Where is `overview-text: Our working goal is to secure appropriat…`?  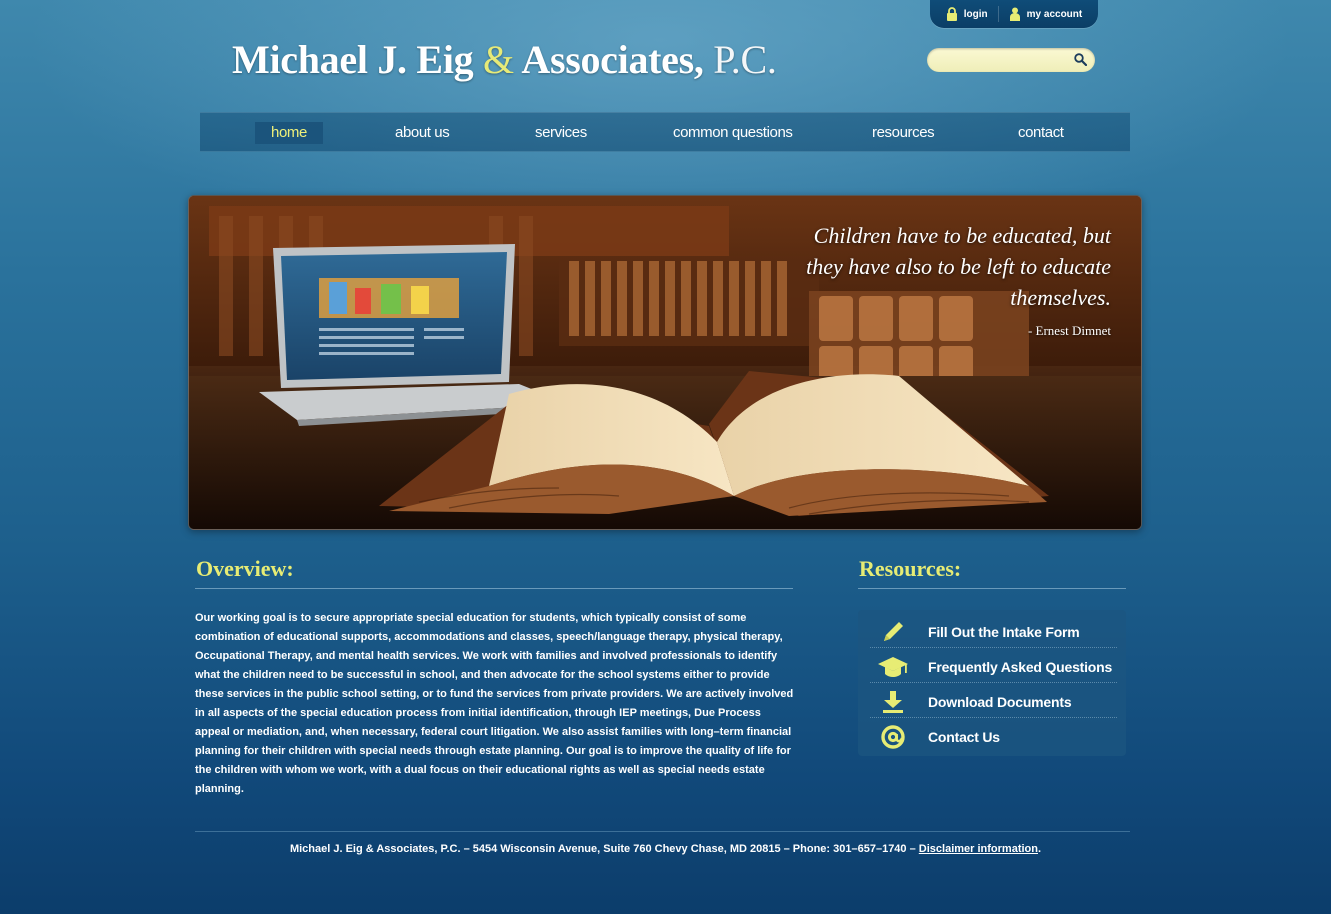 overview-text: Our working goal is to secure appropriat… is located at coordinates (494, 703).